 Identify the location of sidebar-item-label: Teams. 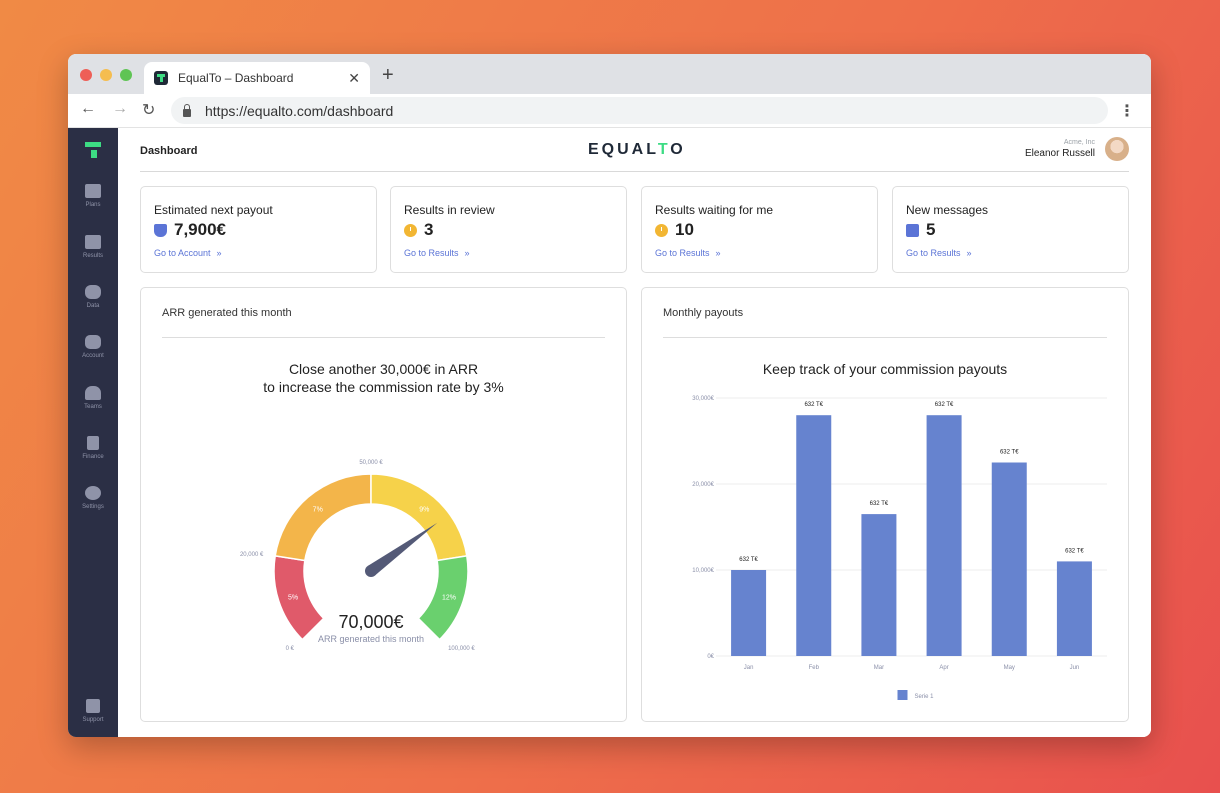
(93, 407).